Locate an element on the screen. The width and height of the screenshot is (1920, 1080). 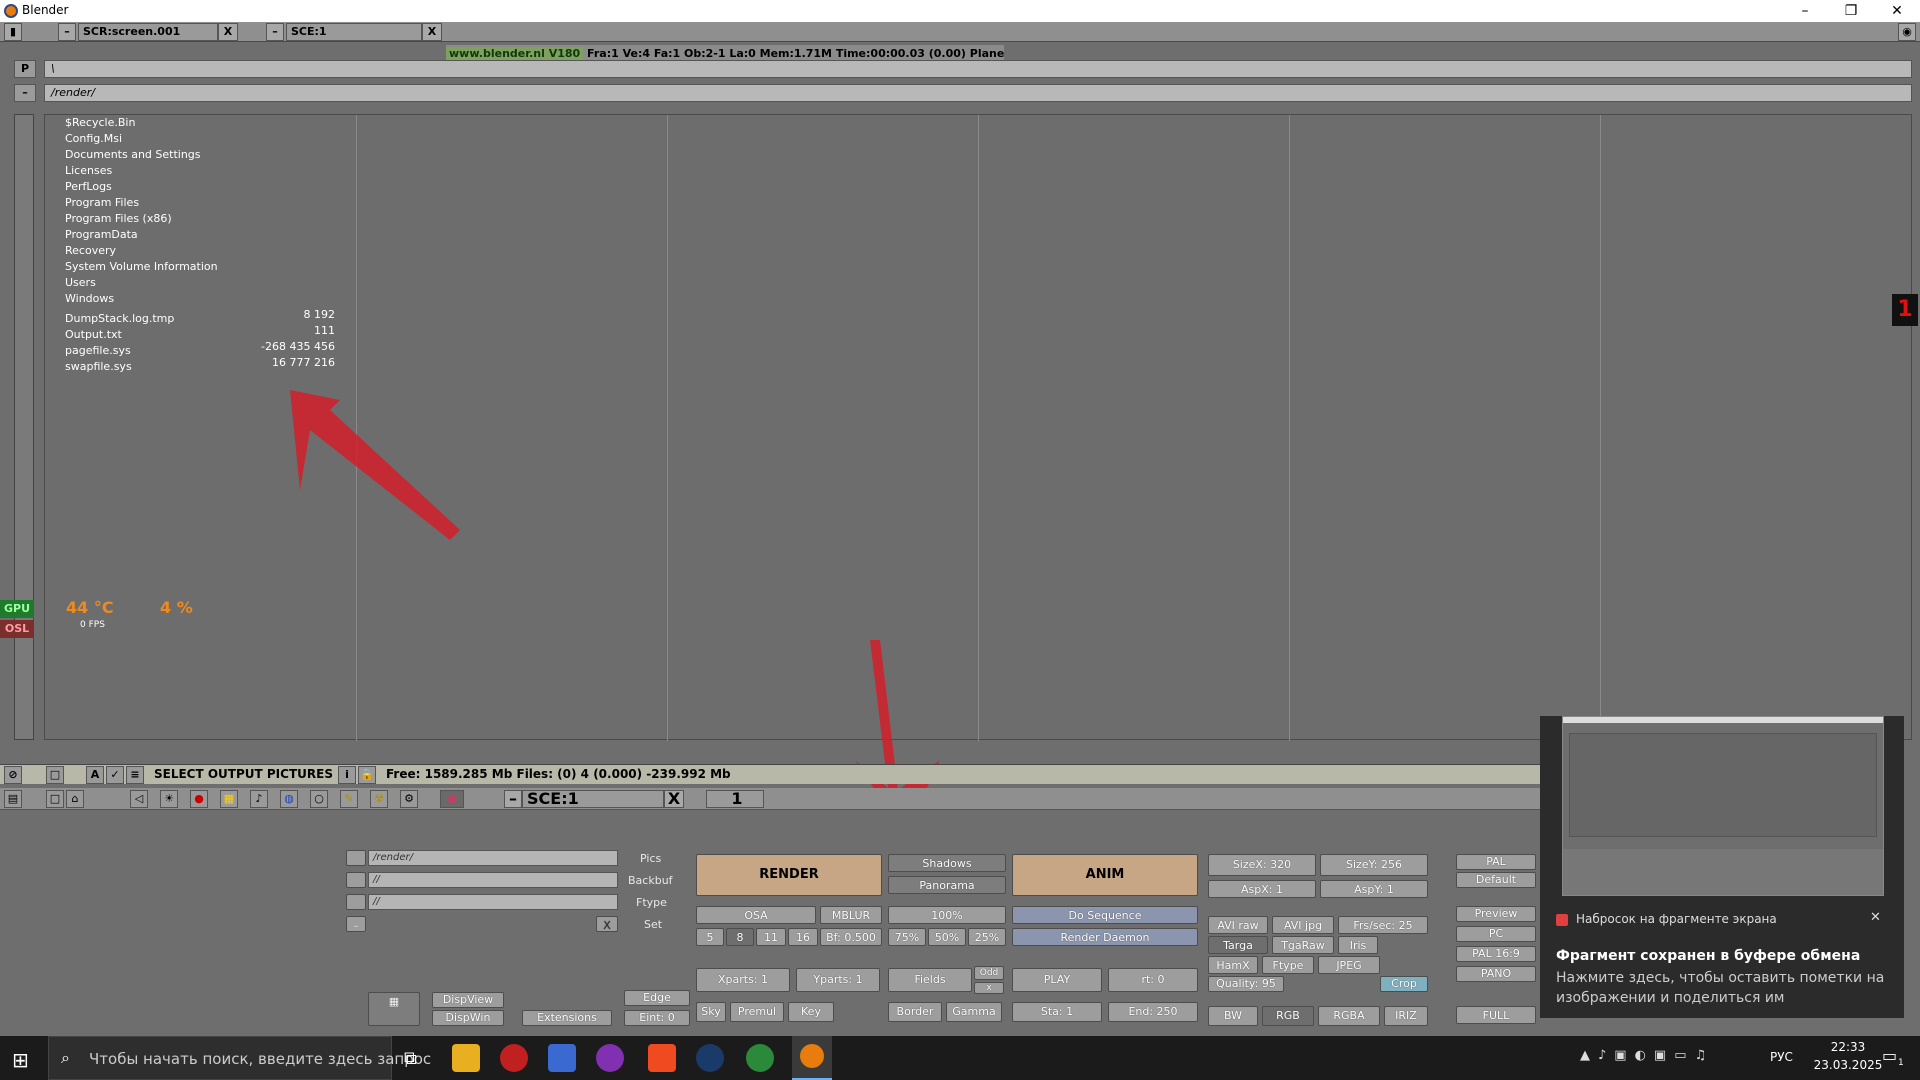
folder-item: Windows is located at coordinates (141, 299).